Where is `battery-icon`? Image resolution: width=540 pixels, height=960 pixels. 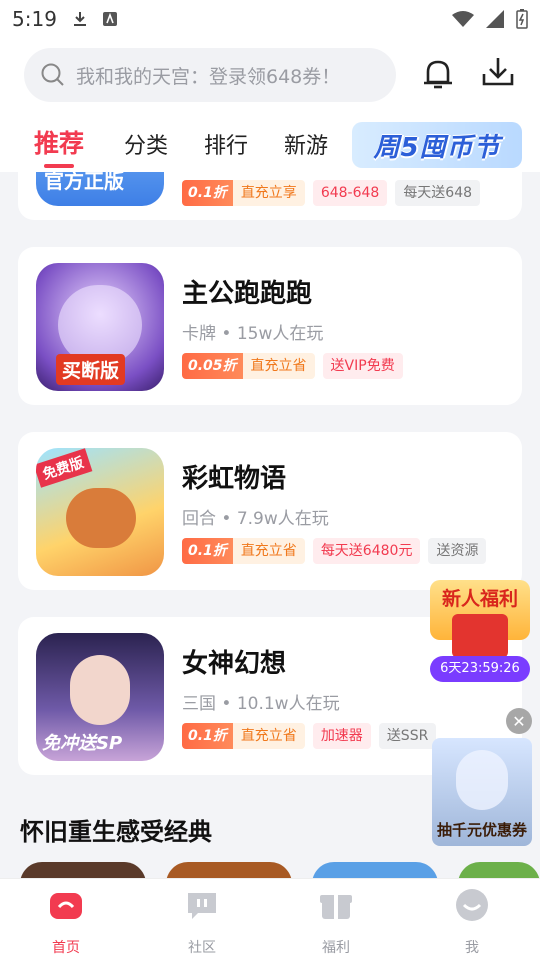 battery-icon is located at coordinates (522, 19).